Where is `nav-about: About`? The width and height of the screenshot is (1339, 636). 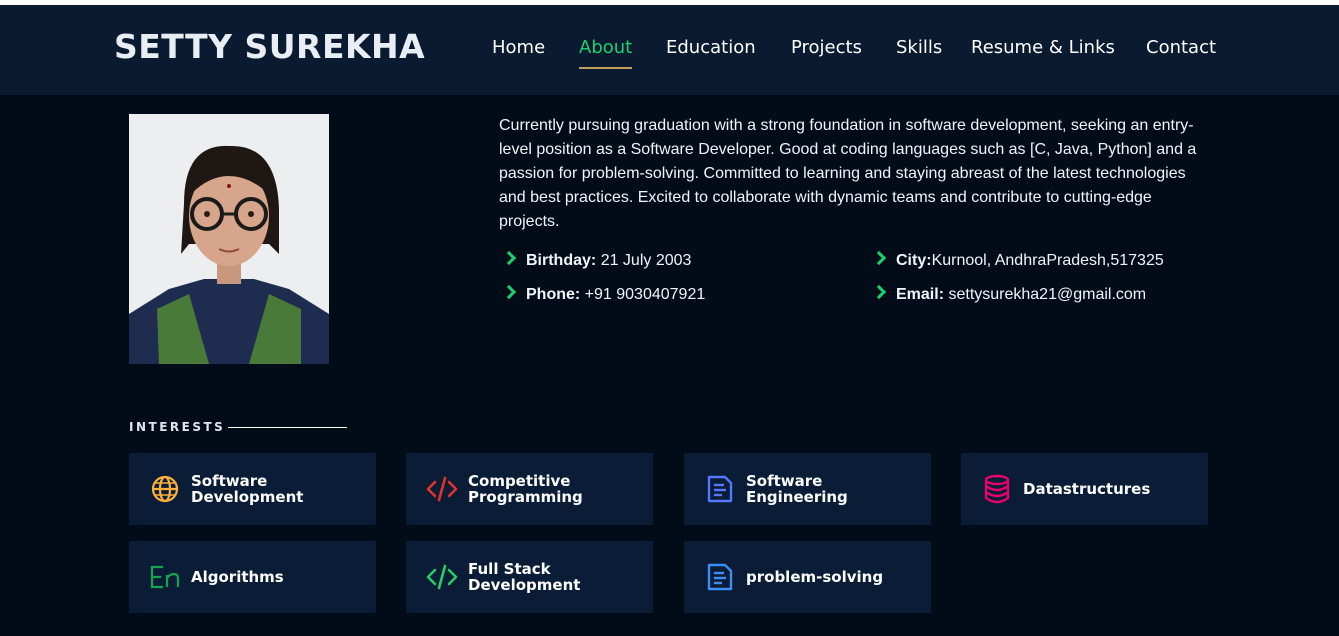 nav-about: About is located at coordinates (606, 53).